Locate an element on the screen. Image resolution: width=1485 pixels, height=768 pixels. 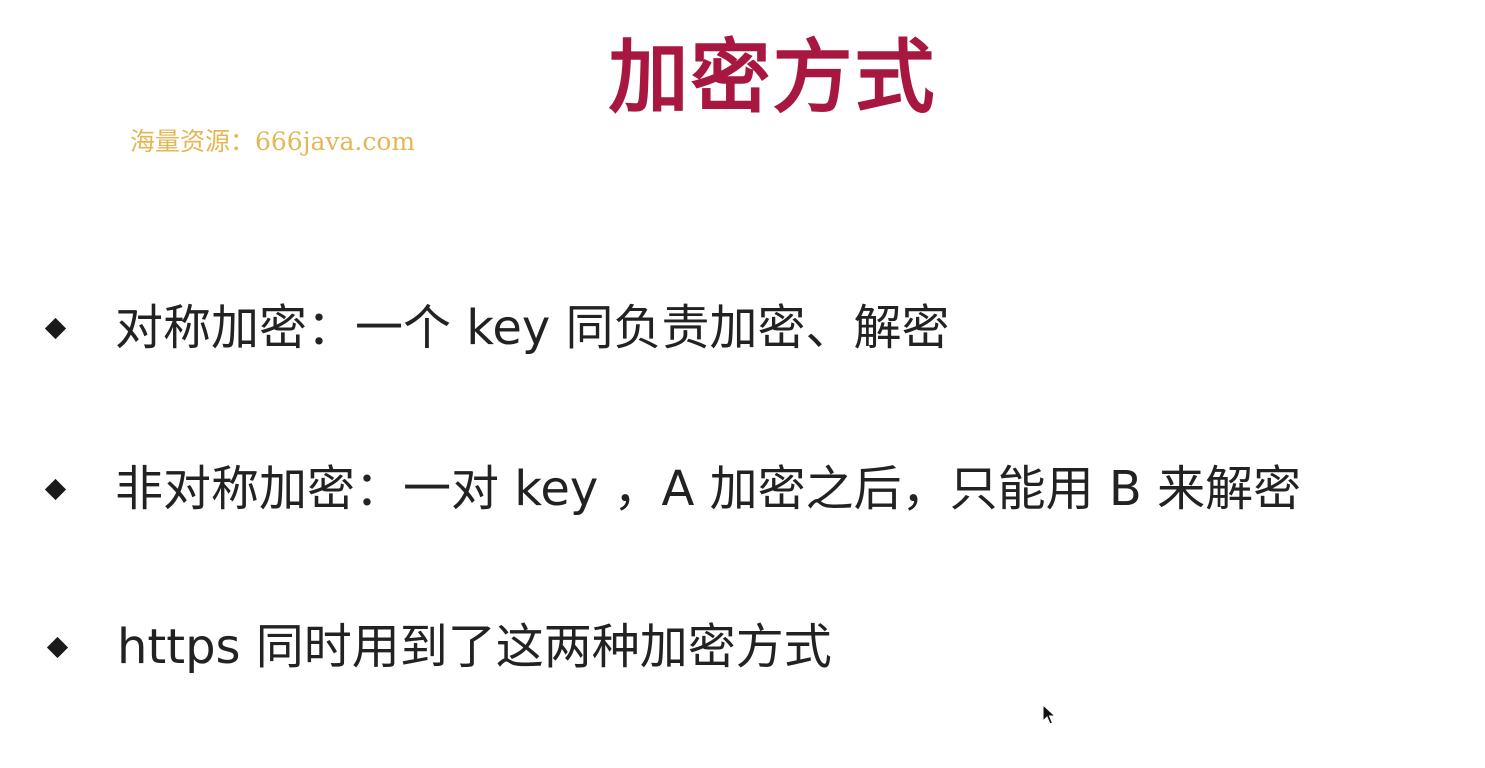
bullet-item: 非对称加密：一对 key ，A 加密之后，只能用 B 来解密 is located at coordinates (672, 489).